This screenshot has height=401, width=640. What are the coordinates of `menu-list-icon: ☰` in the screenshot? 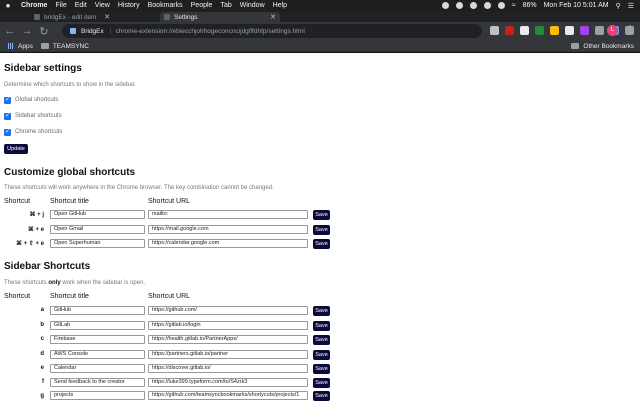 It's located at (631, 6).